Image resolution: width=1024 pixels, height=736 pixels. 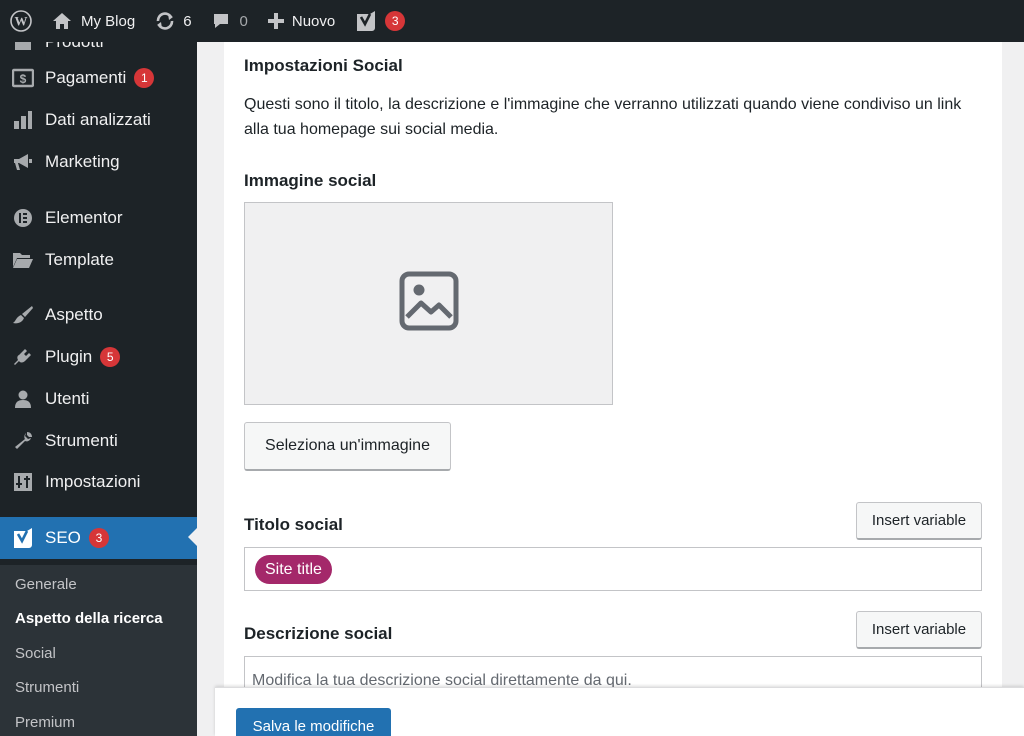 I want to click on sidebar-item-template: Template, so click(x=98, y=260).